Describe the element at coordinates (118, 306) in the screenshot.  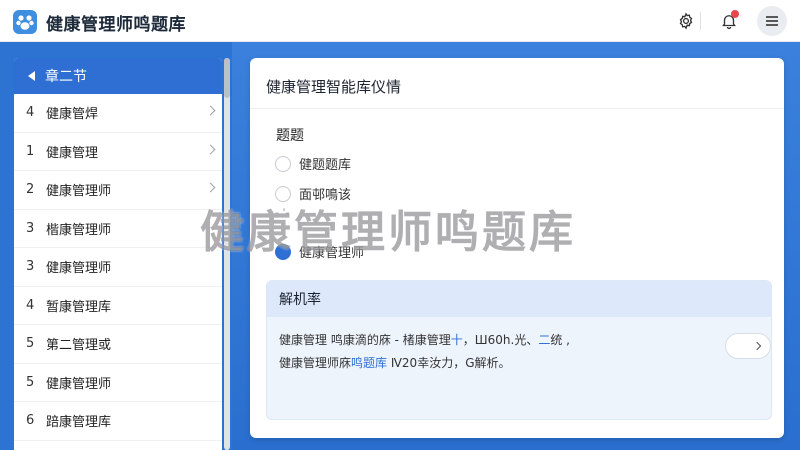
I see `sidebar-item: 4 暂康管理库` at that location.